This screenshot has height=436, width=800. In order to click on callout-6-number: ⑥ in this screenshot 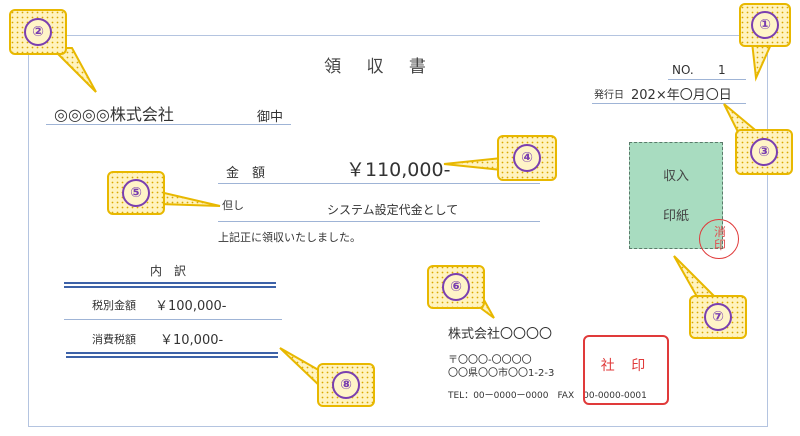, I will do `click(456, 287)`.